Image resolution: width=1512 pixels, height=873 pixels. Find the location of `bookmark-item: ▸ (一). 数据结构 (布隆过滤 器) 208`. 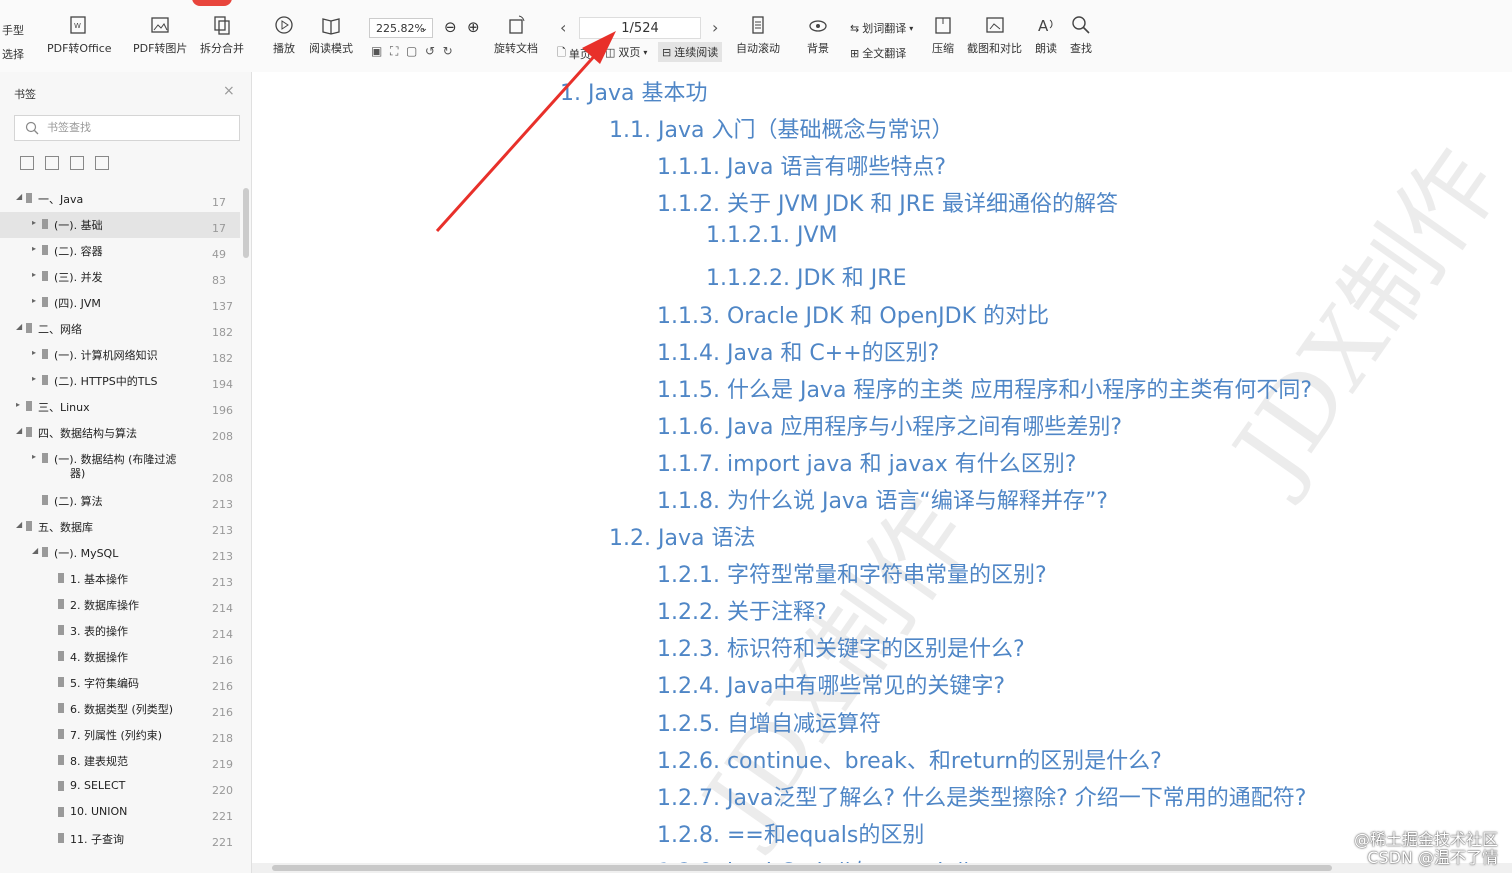

bookmark-item: ▸ (一). 数据结构 (布隆过滤 器) 208 is located at coordinates (120, 467).